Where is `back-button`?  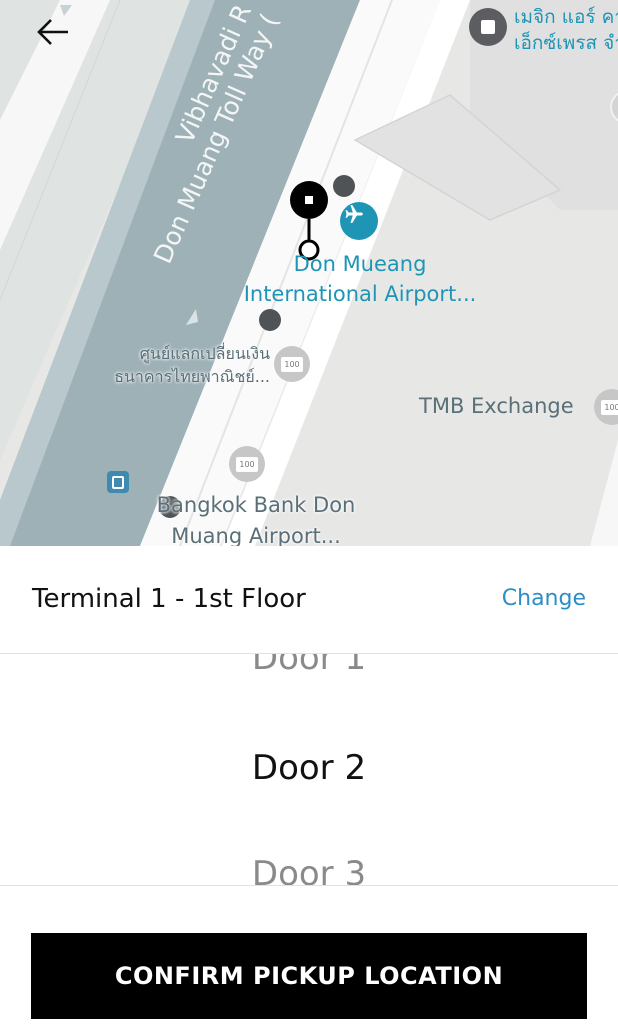 back-button is located at coordinates (62, 40).